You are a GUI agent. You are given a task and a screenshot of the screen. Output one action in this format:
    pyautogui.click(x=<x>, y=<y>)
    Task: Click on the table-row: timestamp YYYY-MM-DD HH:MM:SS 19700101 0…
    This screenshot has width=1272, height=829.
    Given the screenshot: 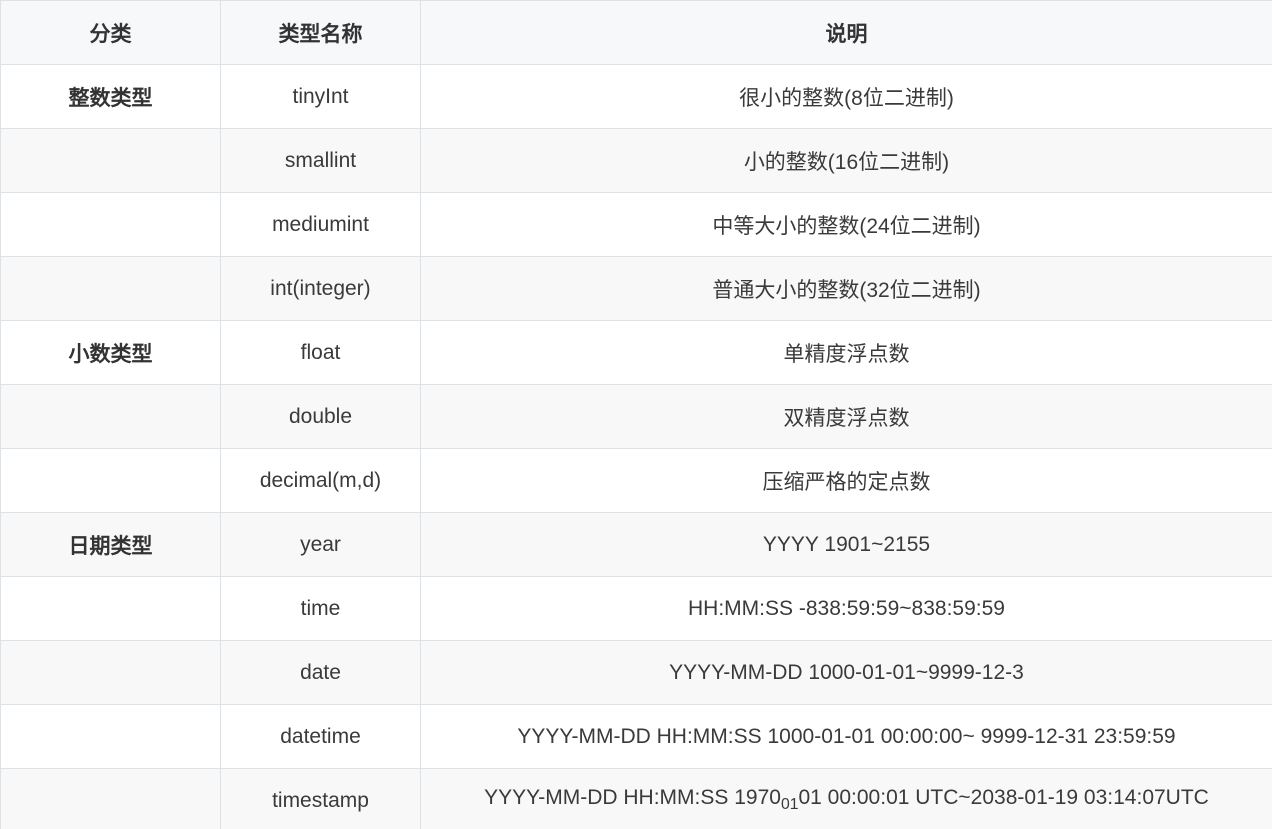 What is the action you would take?
    pyautogui.click(x=636, y=798)
    